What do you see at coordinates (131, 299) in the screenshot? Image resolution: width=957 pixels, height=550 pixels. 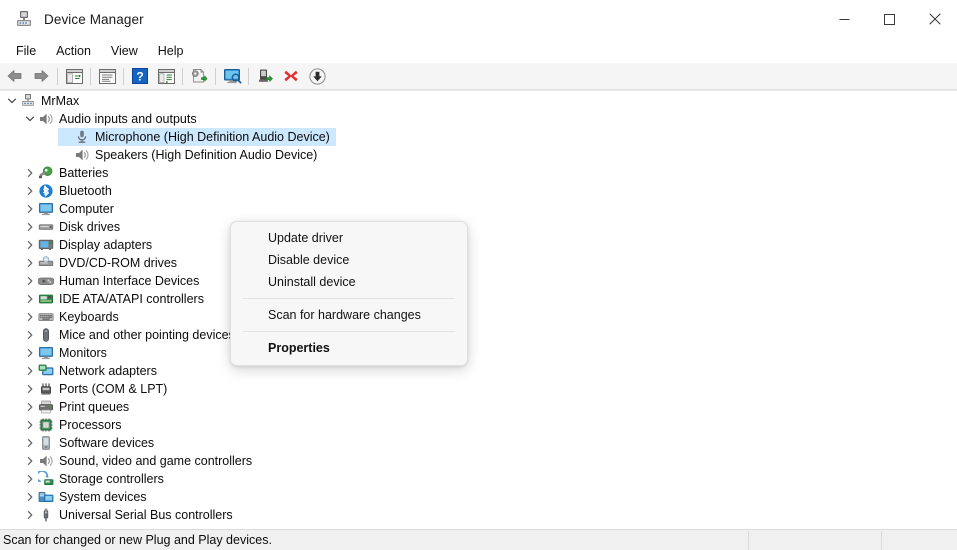 I see `tree-item-label: IDE ATA/ATAPI controllers` at bounding box center [131, 299].